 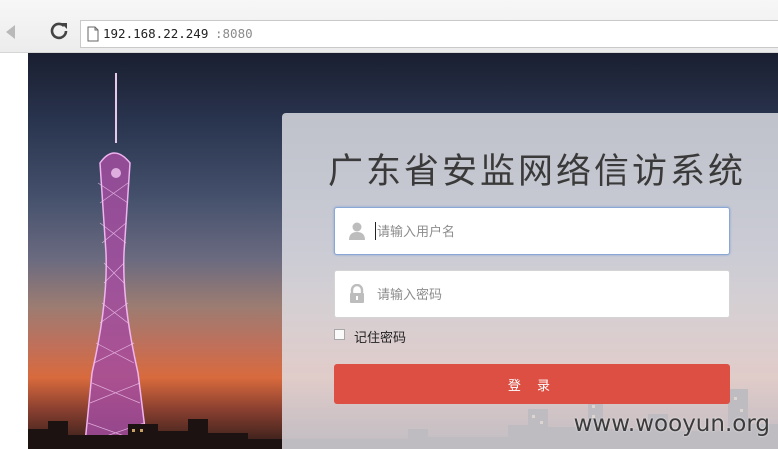 What do you see at coordinates (380, 338) in the screenshot?
I see `remember-label: 记住密码` at bounding box center [380, 338].